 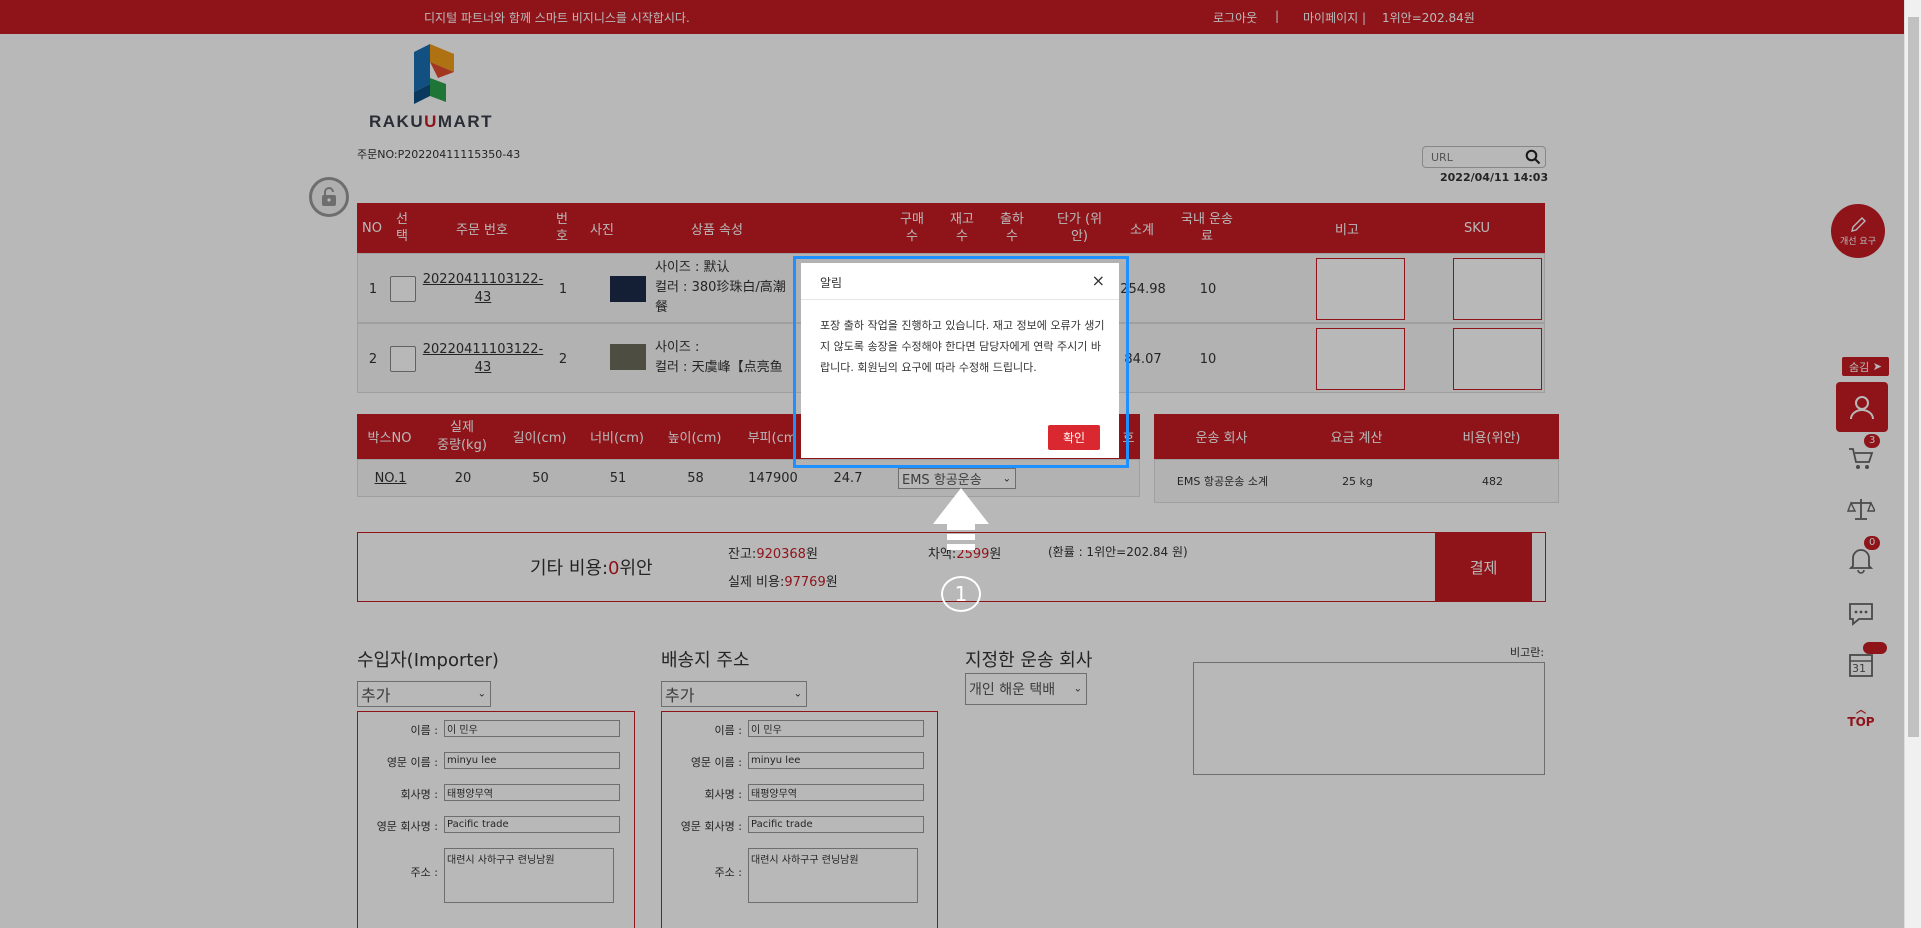 I want to click on up-arrow-icon, so click(x=961, y=525).